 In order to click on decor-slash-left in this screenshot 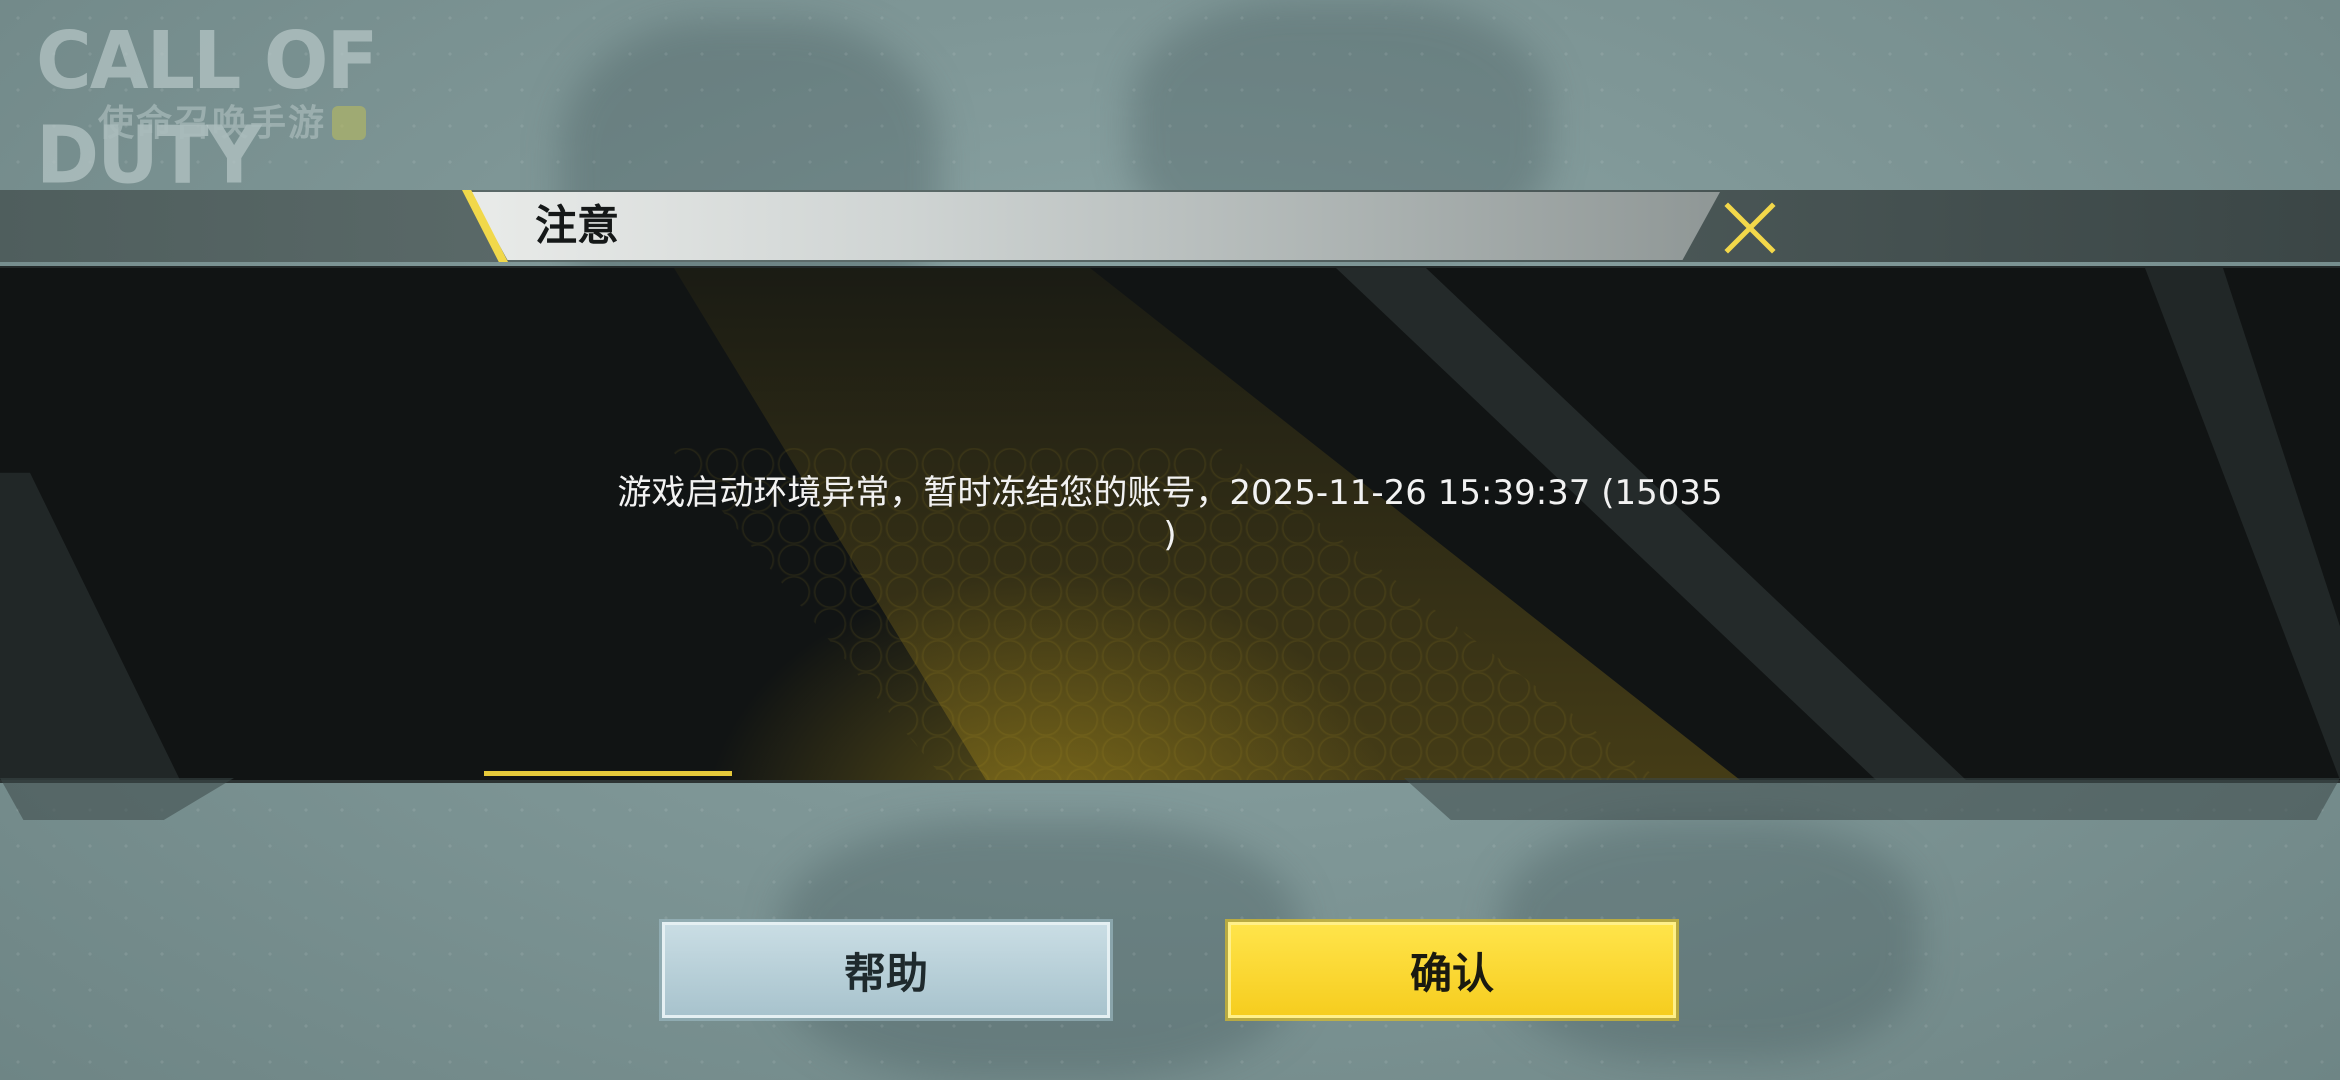, I will do `click(90, 626)`.